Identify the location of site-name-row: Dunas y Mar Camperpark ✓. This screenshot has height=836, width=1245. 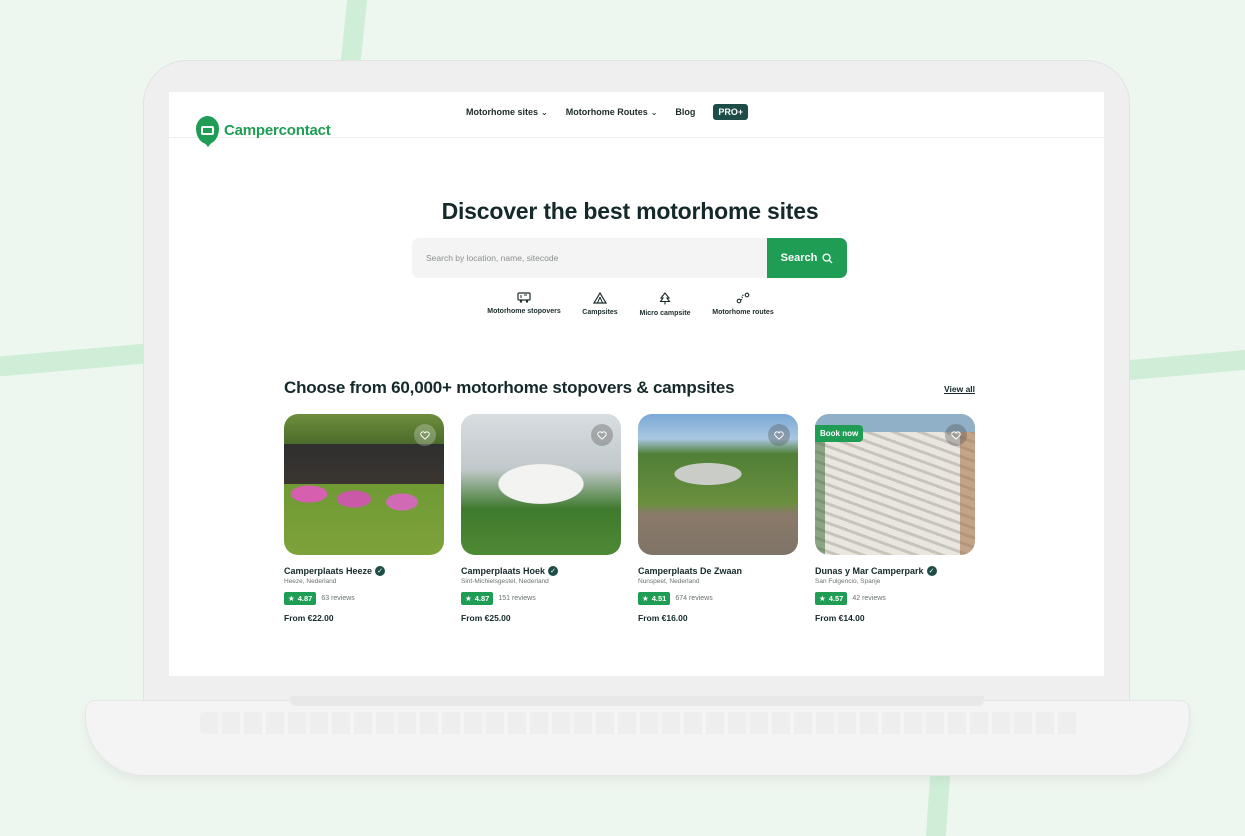
(895, 571).